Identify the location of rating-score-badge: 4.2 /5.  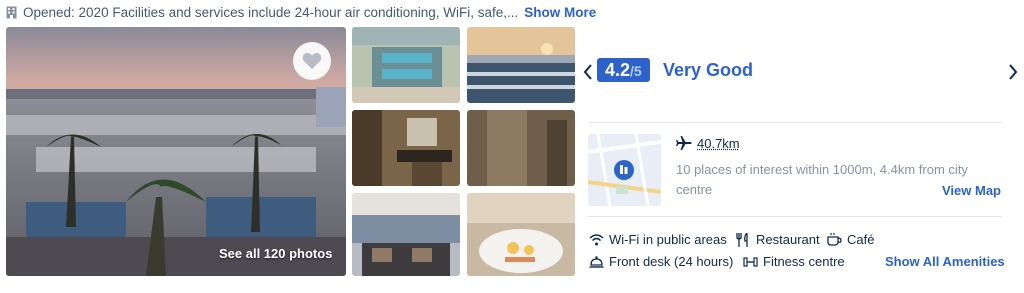
(623, 70).